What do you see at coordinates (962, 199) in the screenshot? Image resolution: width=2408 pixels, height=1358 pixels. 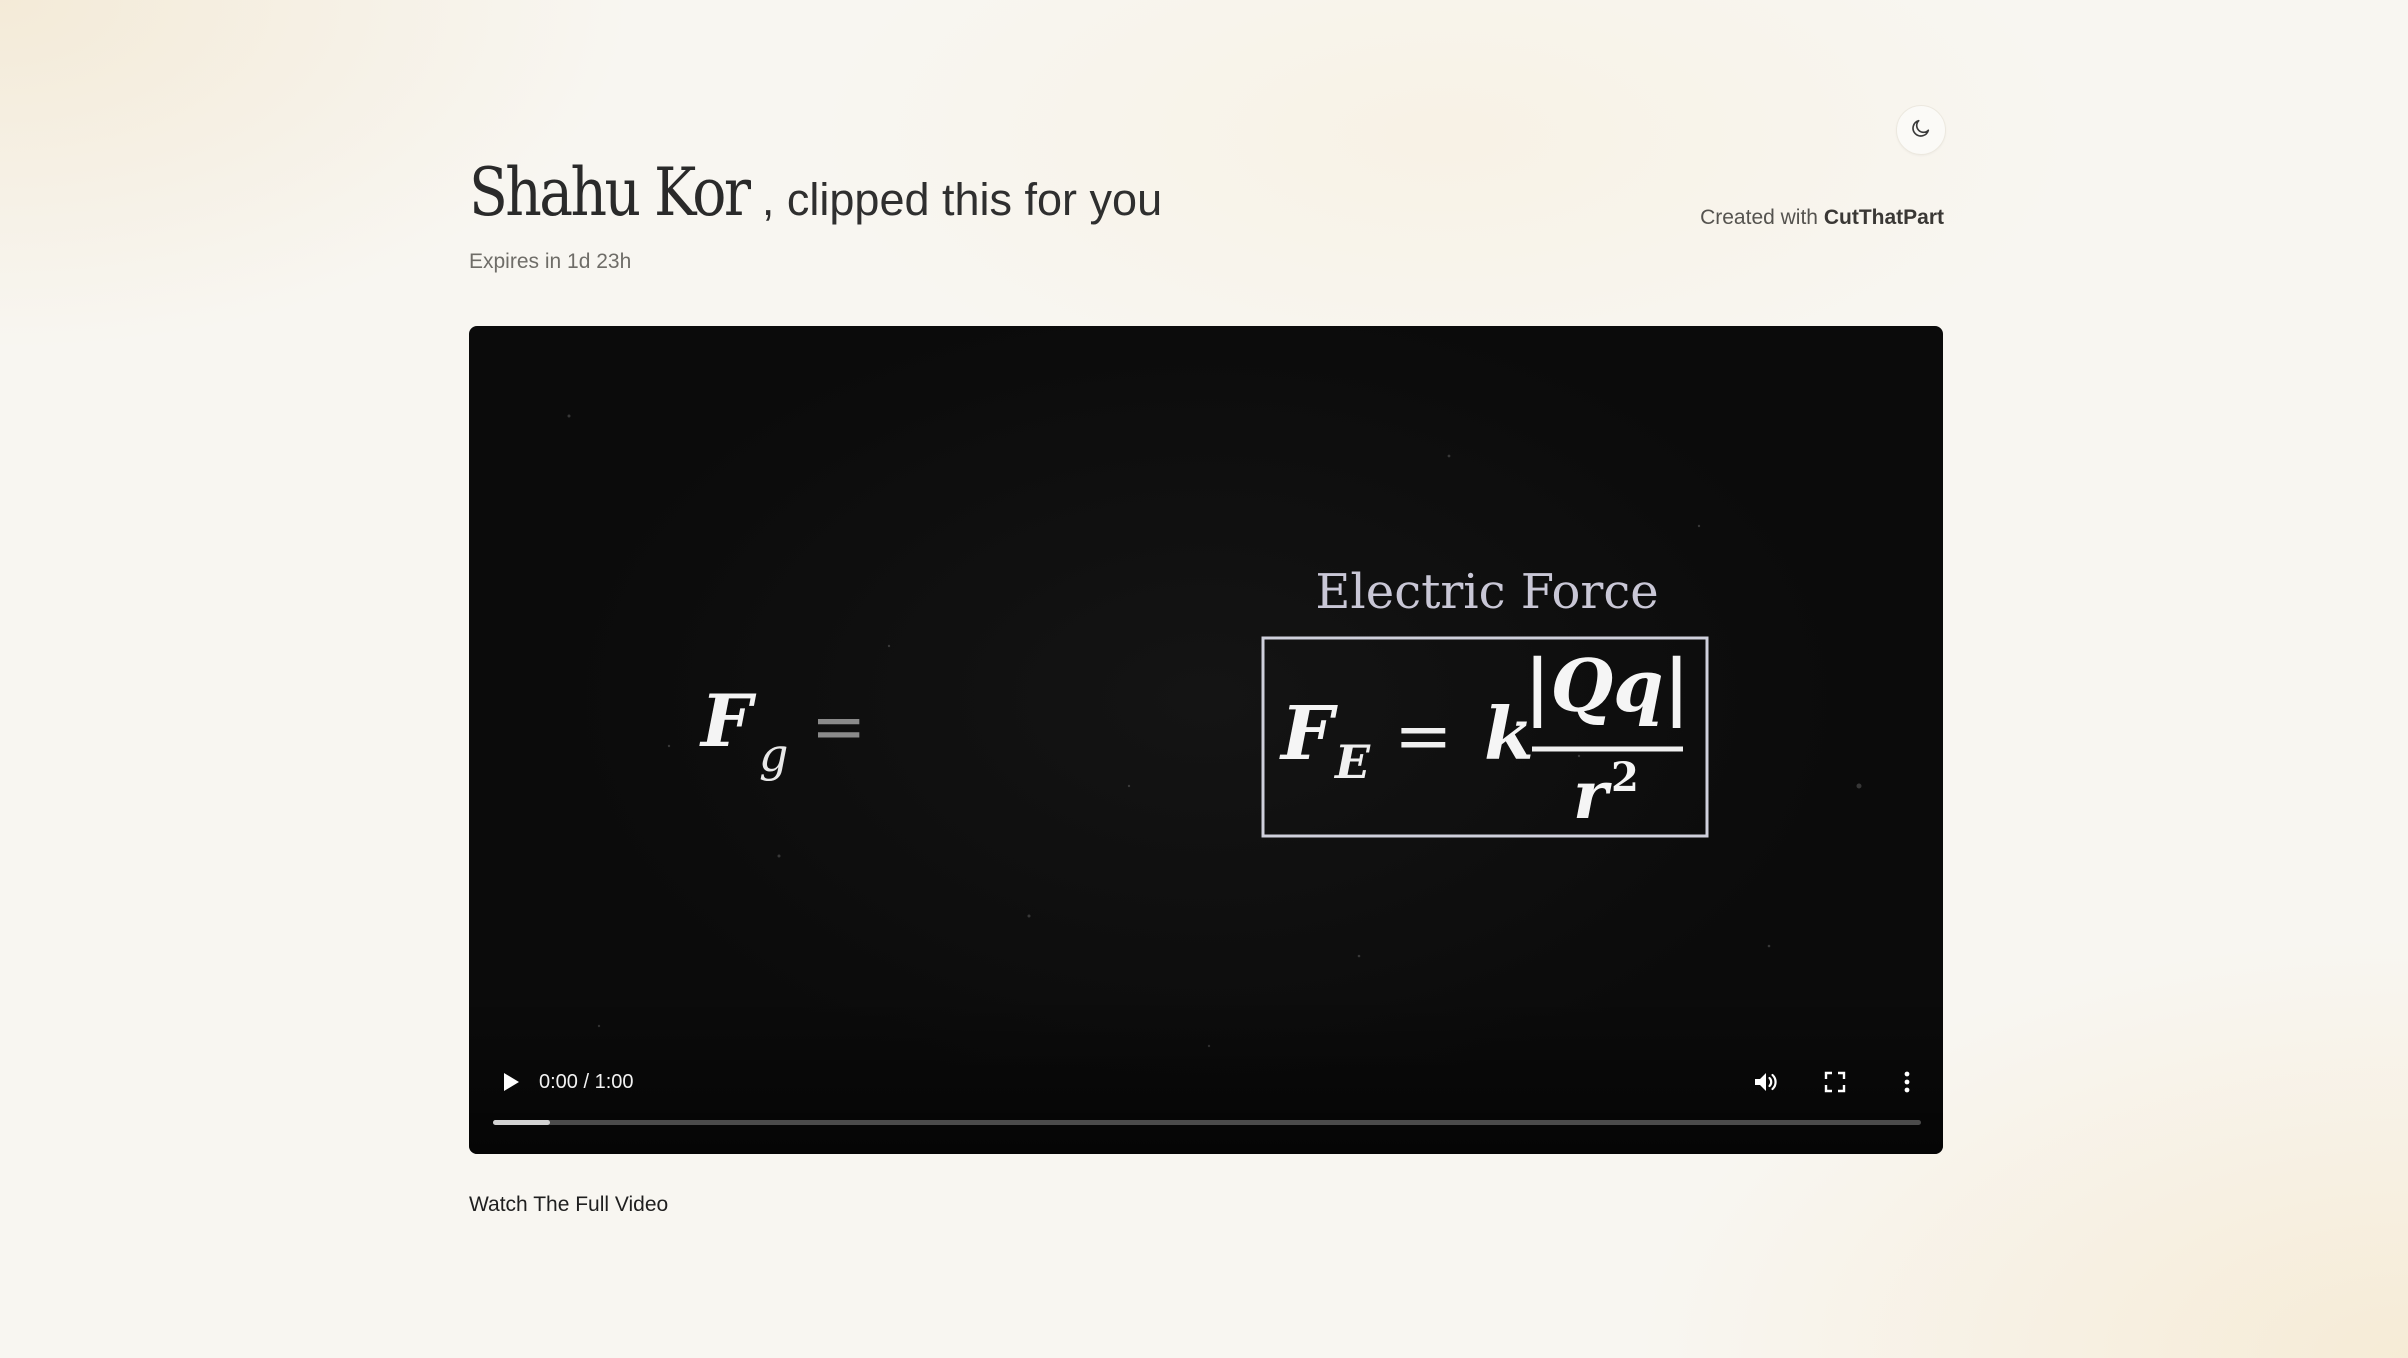 I see `clipped-text: , clipped this for you` at bounding box center [962, 199].